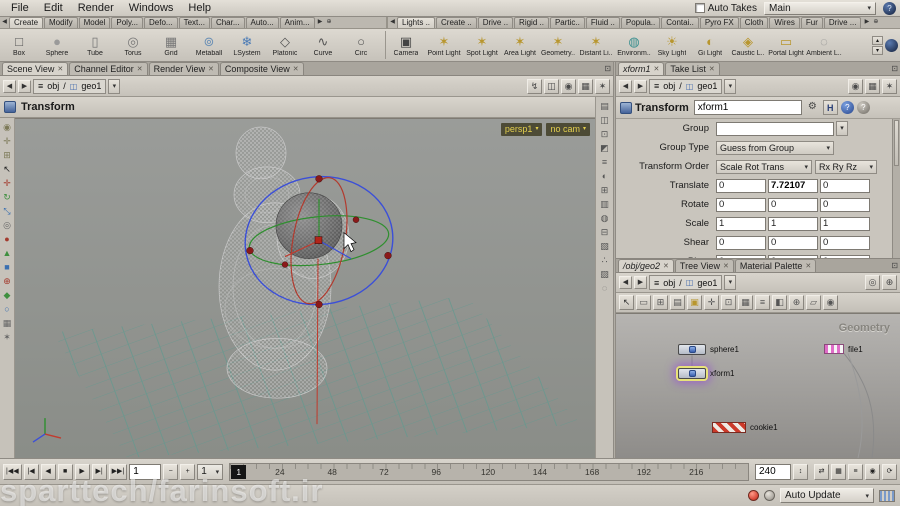  Describe the element at coordinates (7, 155) in the screenshot. I see `zoom-tool-icon: ⊞` at that location.